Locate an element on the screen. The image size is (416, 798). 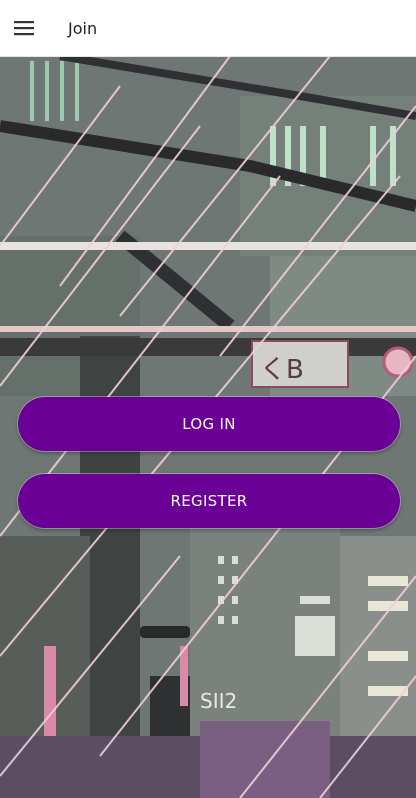
sign-text-2: SII2 is located at coordinates (218, 701).